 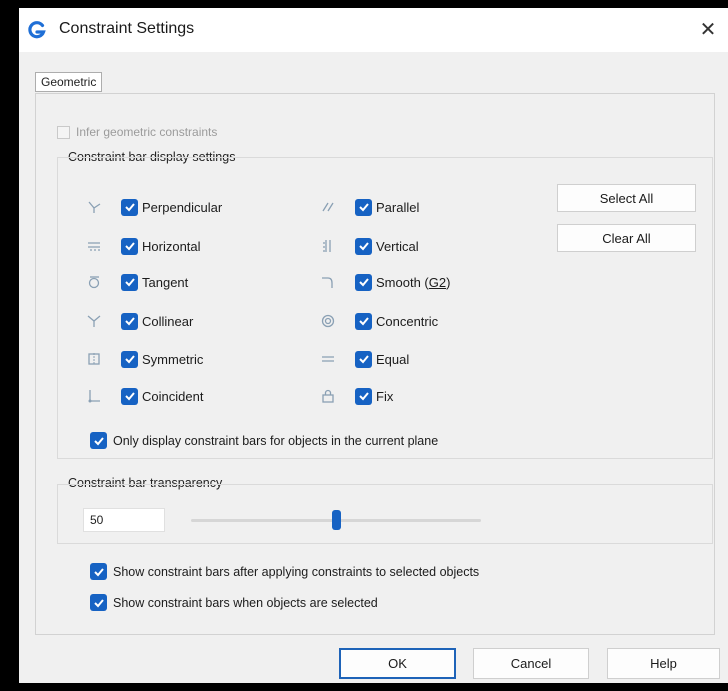 What do you see at coordinates (407, 321) in the screenshot?
I see `concentric-label: Concentric` at bounding box center [407, 321].